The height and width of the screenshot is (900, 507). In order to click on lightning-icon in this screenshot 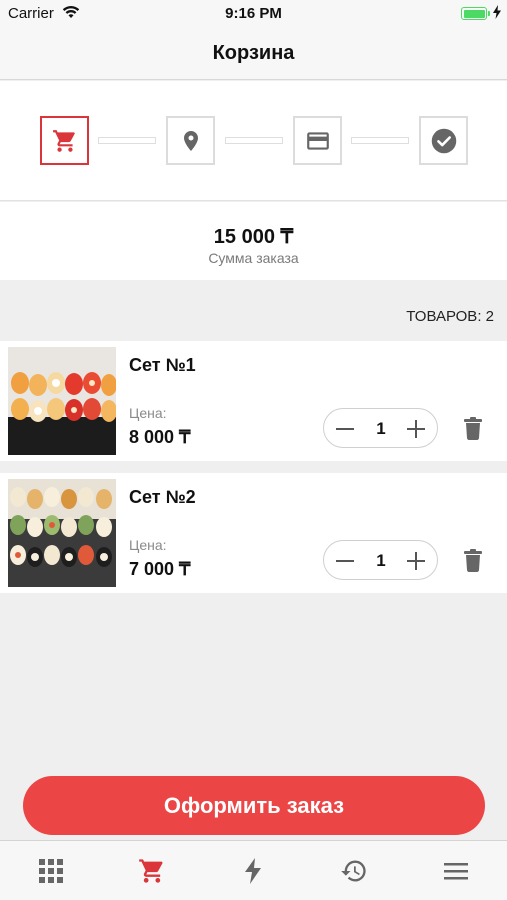, I will do `click(252, 871)`.